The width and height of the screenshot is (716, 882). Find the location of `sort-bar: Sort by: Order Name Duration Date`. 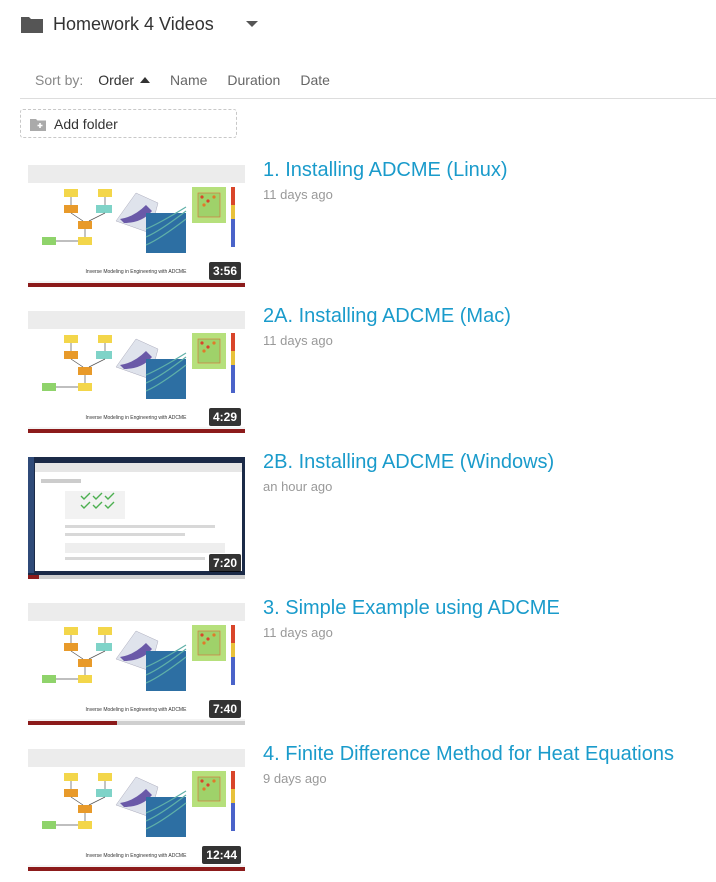

sort-bar: Sort by: Order Name Duration Date is located at coordinates (192, 80).